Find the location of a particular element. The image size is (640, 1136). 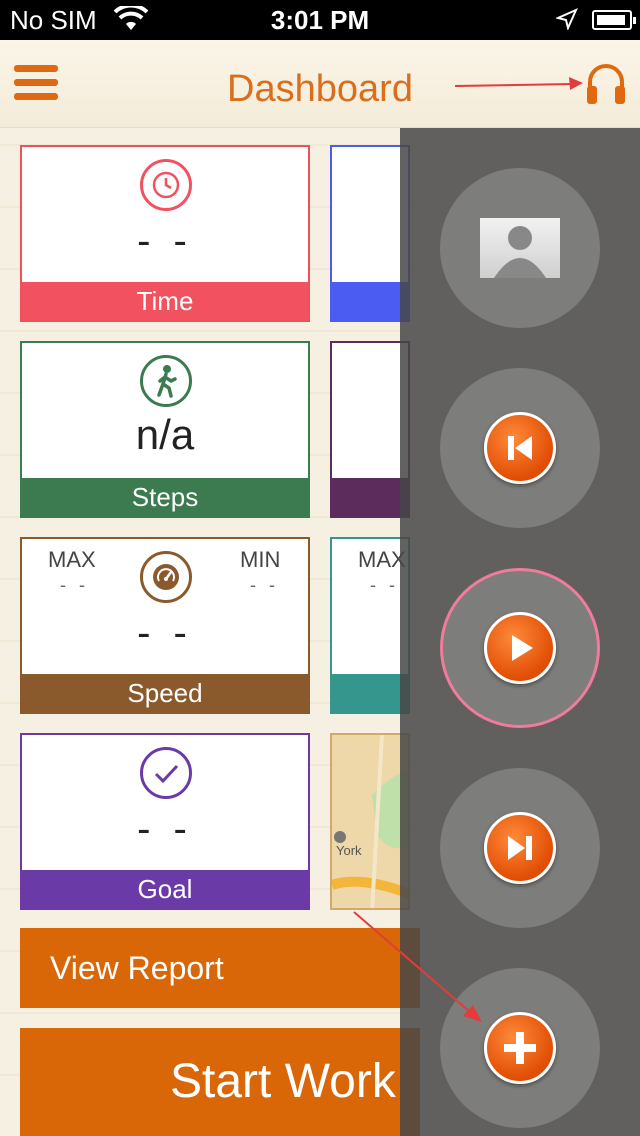

clock-icon is located at coordinates (166, 185).